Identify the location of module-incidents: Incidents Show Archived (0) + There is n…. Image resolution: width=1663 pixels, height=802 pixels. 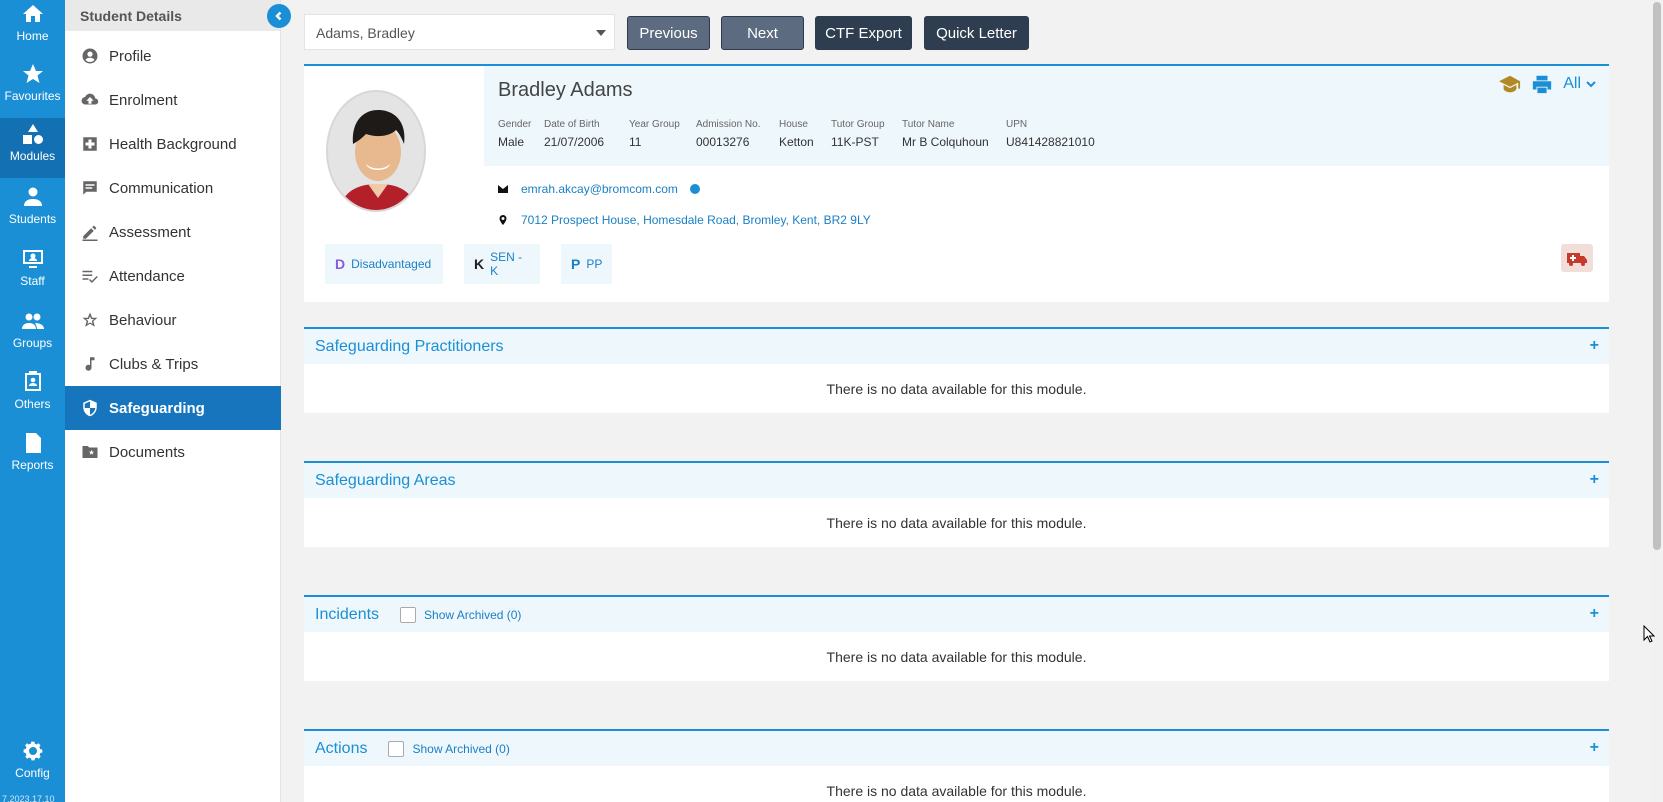
(956, 638).